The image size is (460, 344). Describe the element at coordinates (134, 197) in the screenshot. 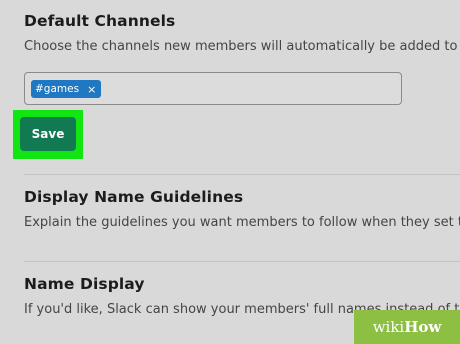

I see `display-name-guidelines-heading: Display Name Guidelines` at that location.